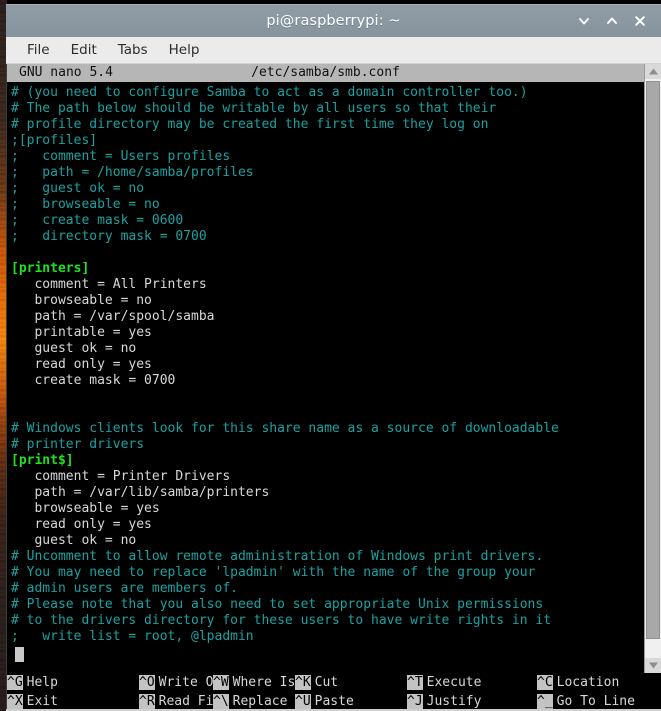 The width and height of the screenshot is (661, 711). Describe the element at coordinates (42, 460) in the screenshot. I see `editor-line: [print$]` at that location.